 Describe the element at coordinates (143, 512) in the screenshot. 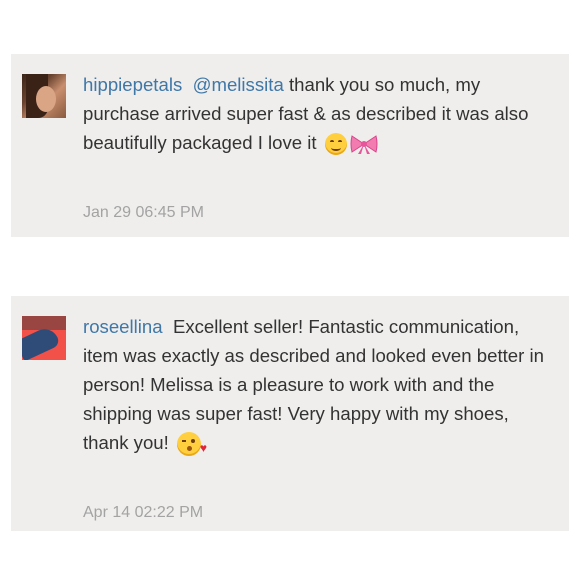

I see `timestamp: Apr 14 02:22 PM` at that location.